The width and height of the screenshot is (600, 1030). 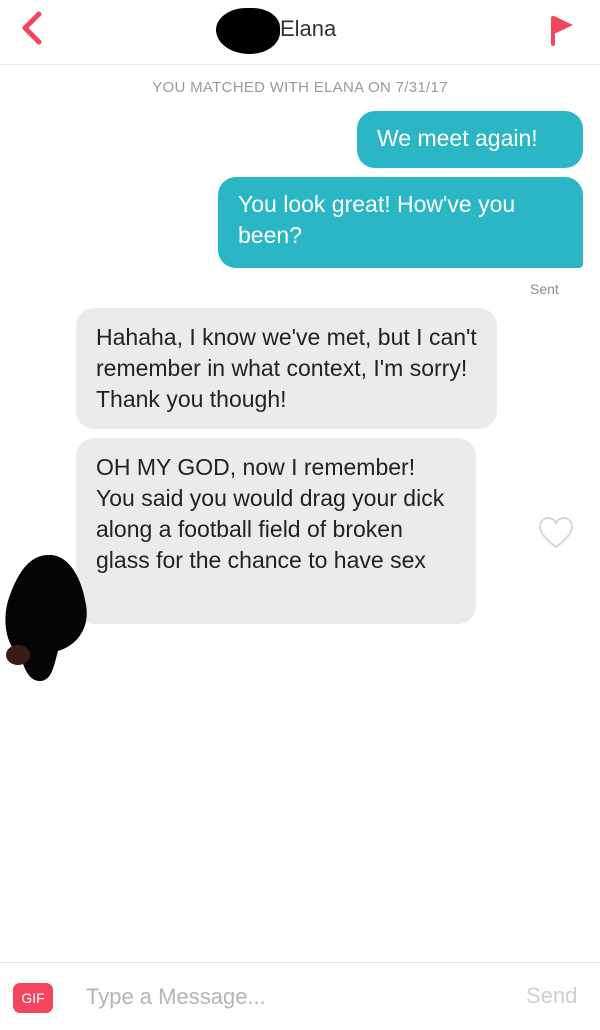 What do you see at coordinates (400, 222) in the screenshot?
I see `message-bubble-outgoing: You look great! How've you been?` at bounding box center [400, 222].